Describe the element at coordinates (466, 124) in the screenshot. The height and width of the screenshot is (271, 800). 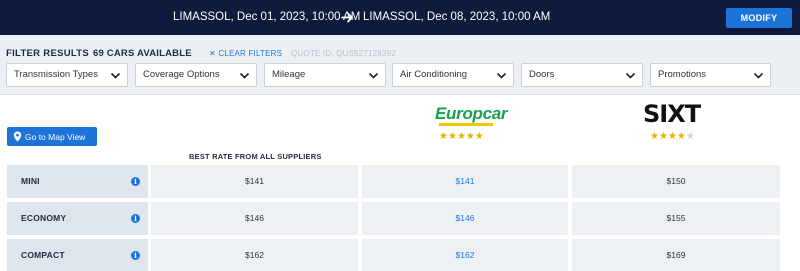
I see `europcar-logo-underline` at that location.